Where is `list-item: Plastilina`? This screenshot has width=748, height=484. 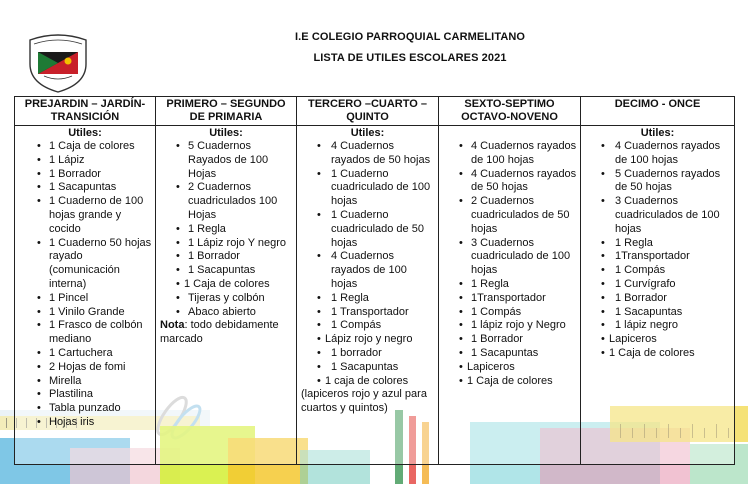 list-item: Plastilina is located at coordinates (85, 395).